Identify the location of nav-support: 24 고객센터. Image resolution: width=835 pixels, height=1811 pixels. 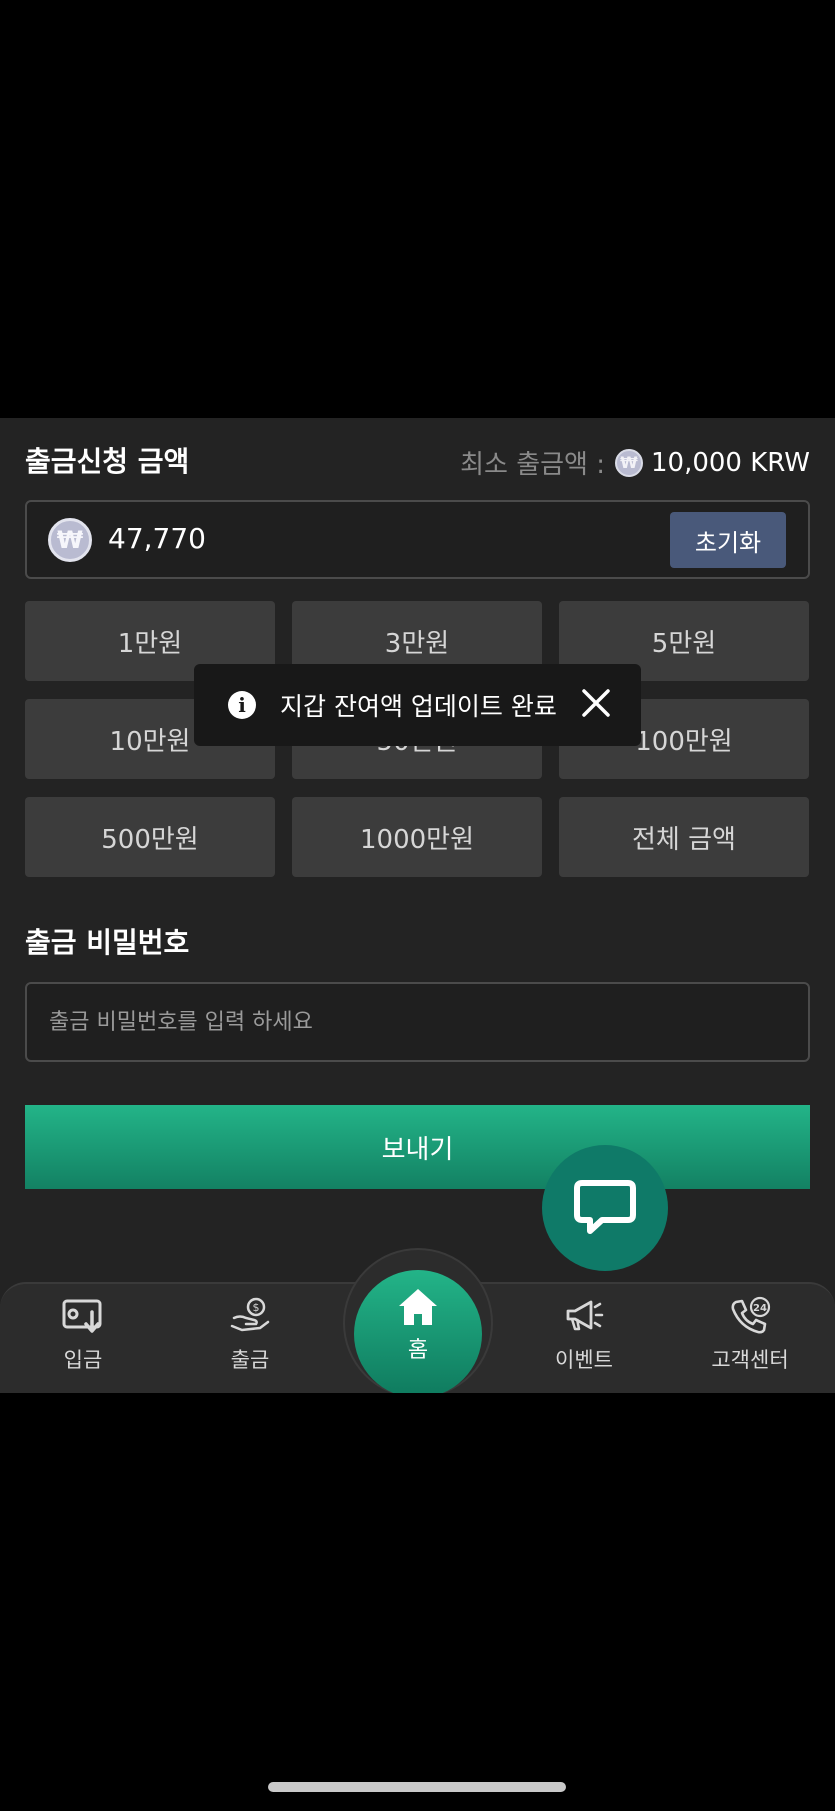
(750, 1336).